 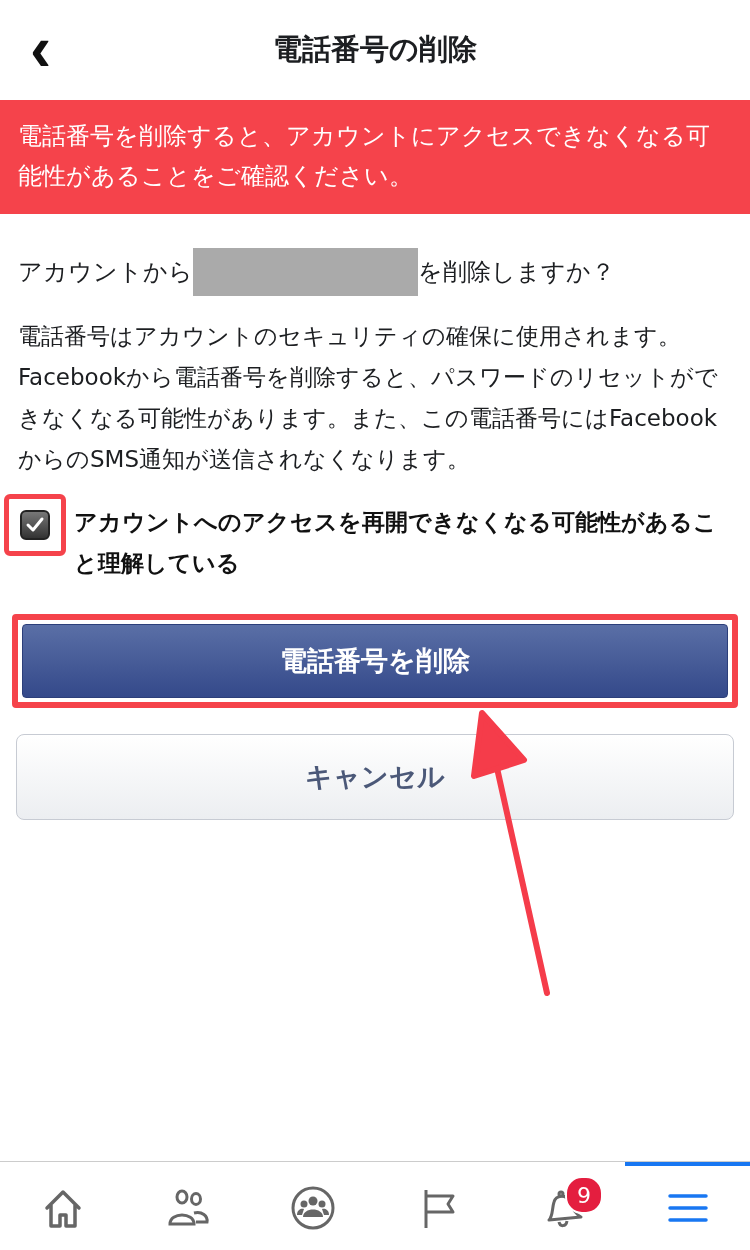 I want to click on cancel-button: キャンセル, so click(x=375, y=777).